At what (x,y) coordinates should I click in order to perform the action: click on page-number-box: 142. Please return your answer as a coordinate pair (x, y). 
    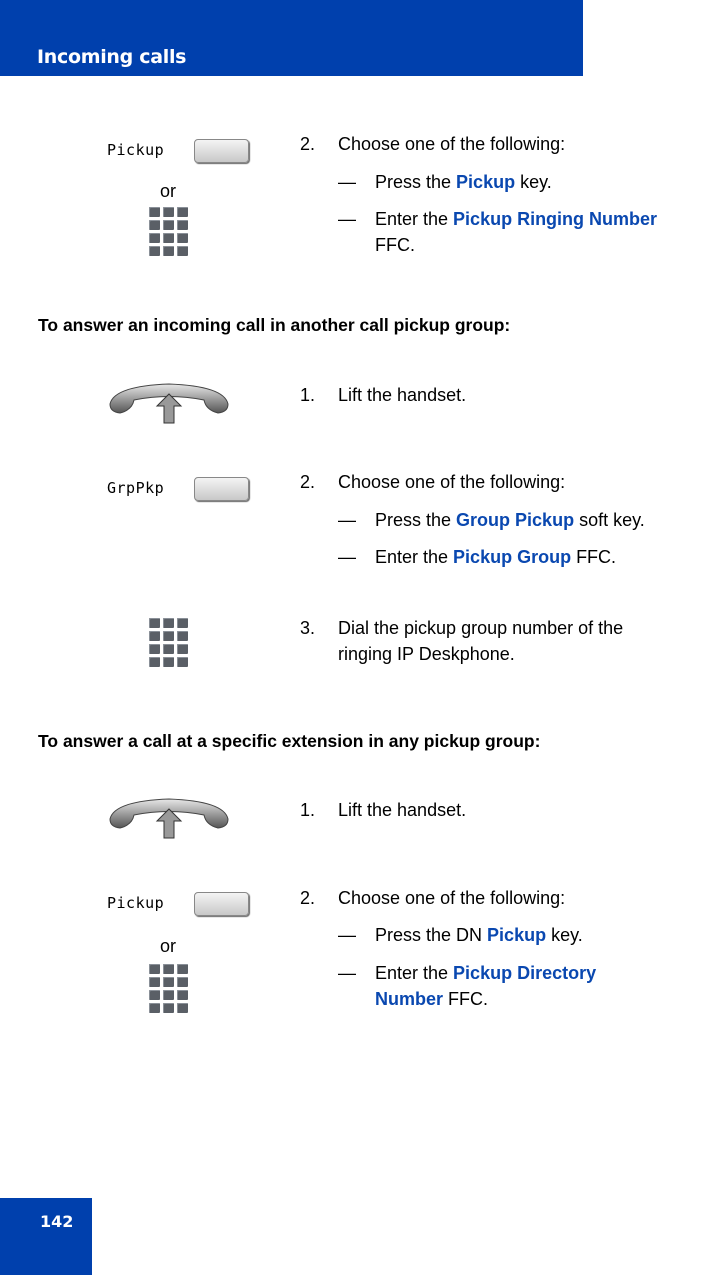
    Looking at the image, I should click on (46, 1236).